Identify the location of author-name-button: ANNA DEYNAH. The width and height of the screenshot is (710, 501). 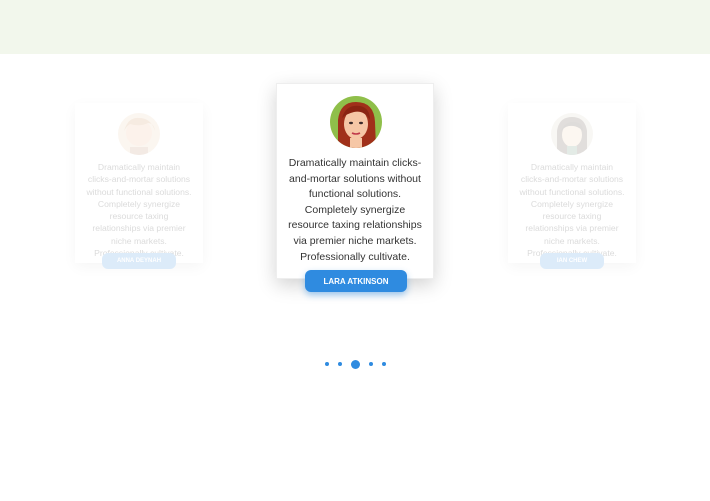
(139, 261).